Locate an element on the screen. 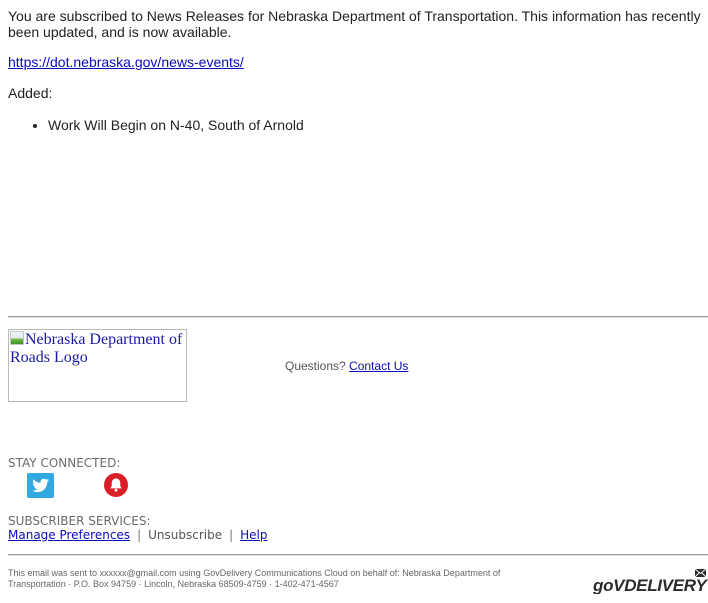 This screenshot has height=603, width=708. svg-text: goVDELIVERY is located at coordinates (650, 585).